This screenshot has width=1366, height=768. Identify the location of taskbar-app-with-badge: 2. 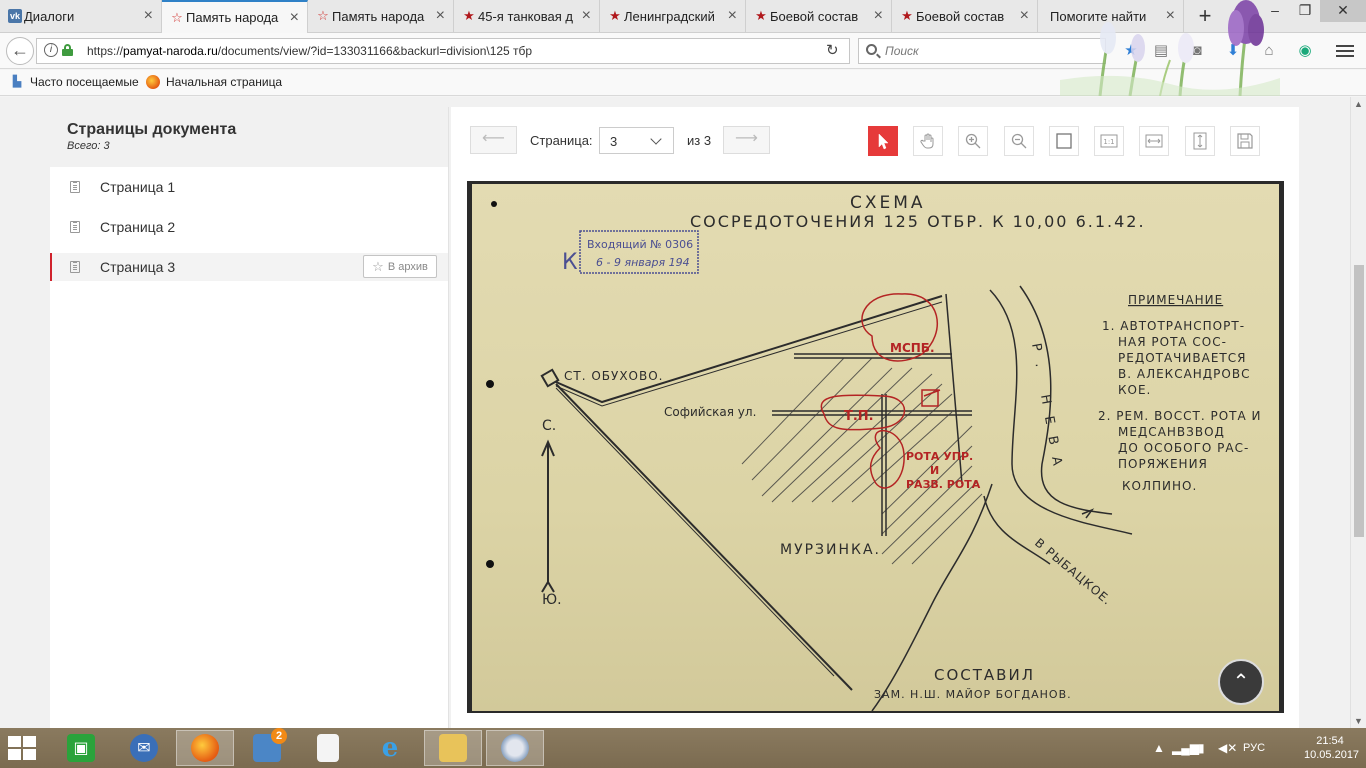
(267, 747).